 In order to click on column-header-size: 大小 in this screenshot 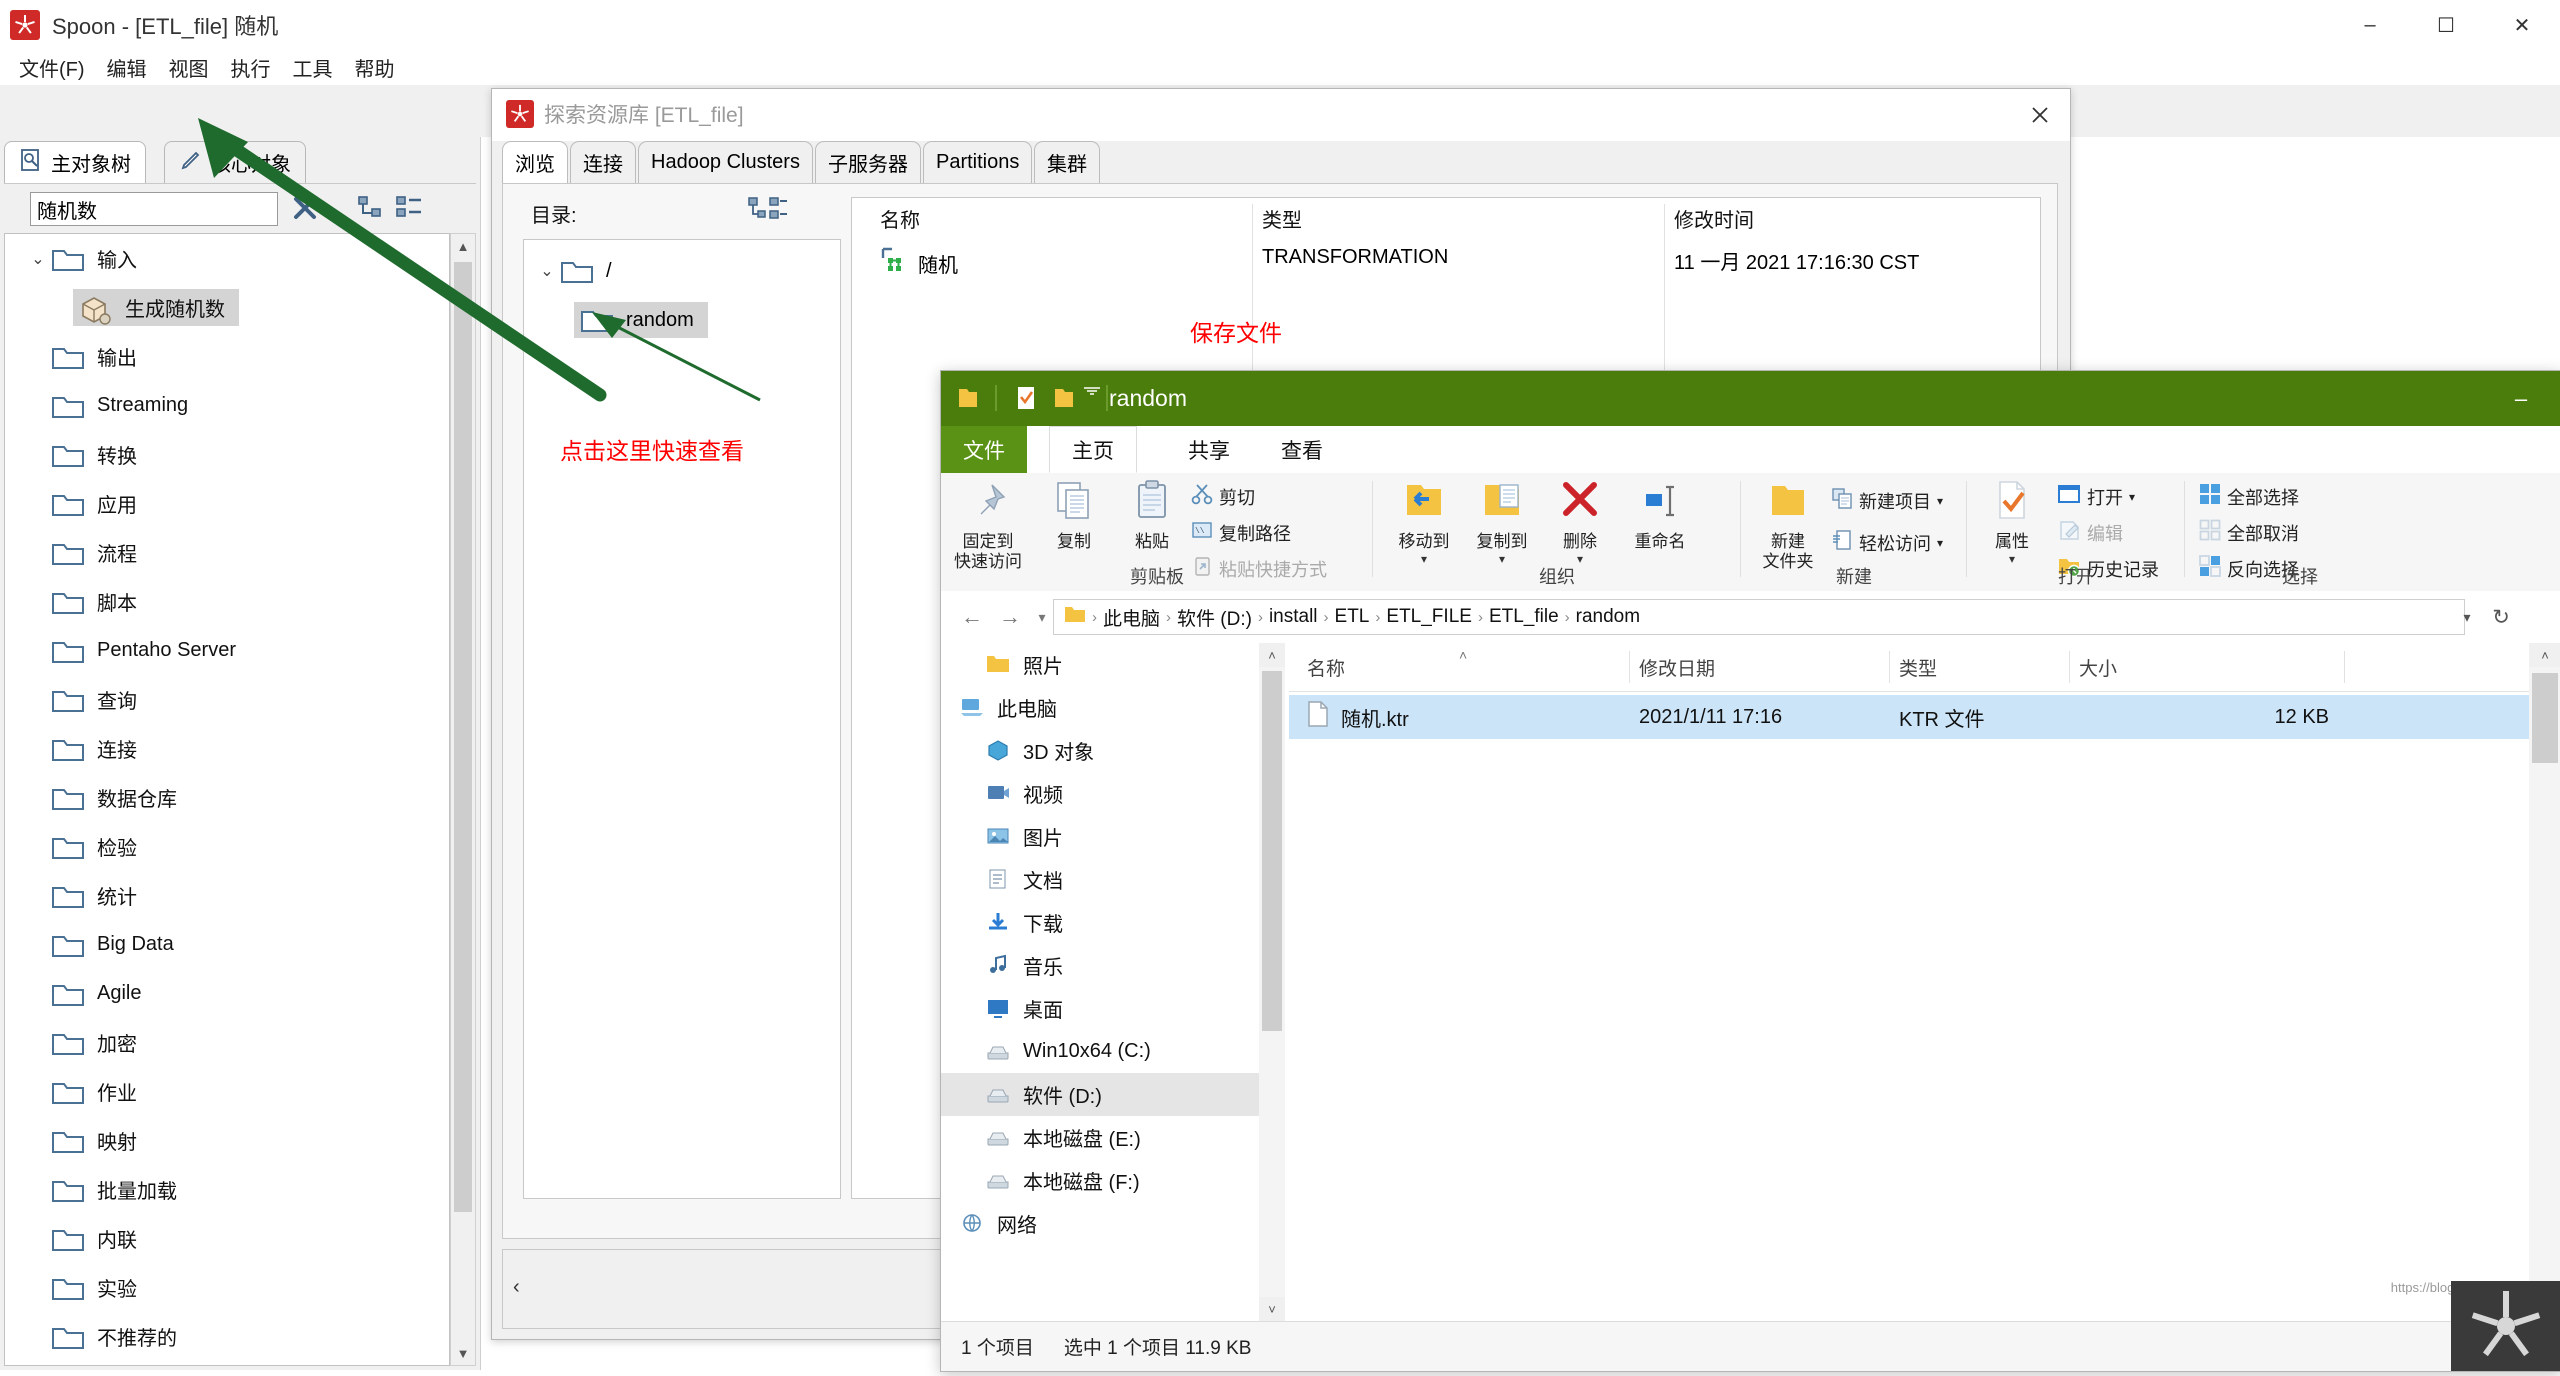, I will do `click(2098, 667)`.